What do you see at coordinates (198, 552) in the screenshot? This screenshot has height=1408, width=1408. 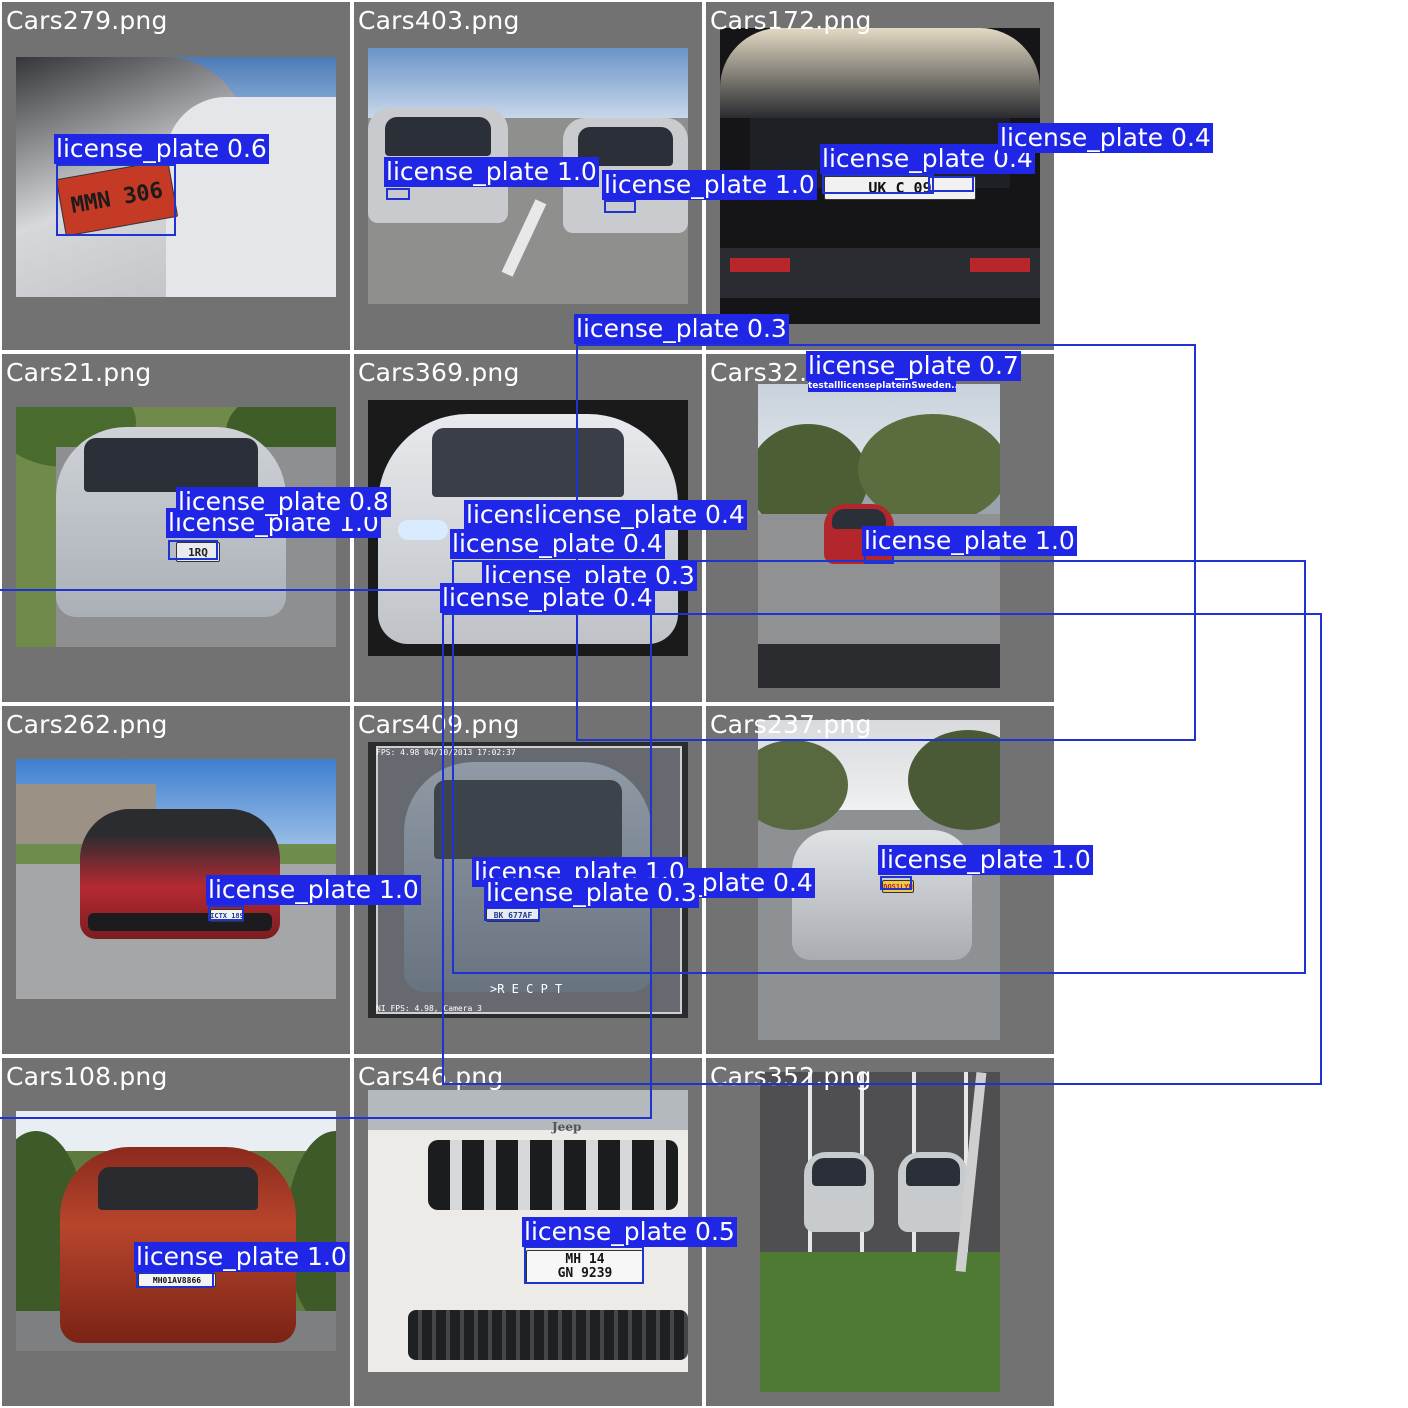 I see `plate-text: 1RQ` at bounding box center [198, 552].